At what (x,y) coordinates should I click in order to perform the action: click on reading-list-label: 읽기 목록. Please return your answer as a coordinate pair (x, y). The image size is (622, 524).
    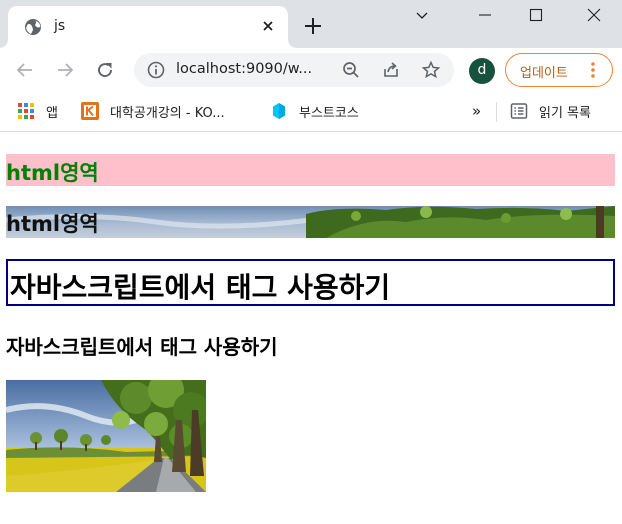
    Looking at the image, I should click on (565, 113).